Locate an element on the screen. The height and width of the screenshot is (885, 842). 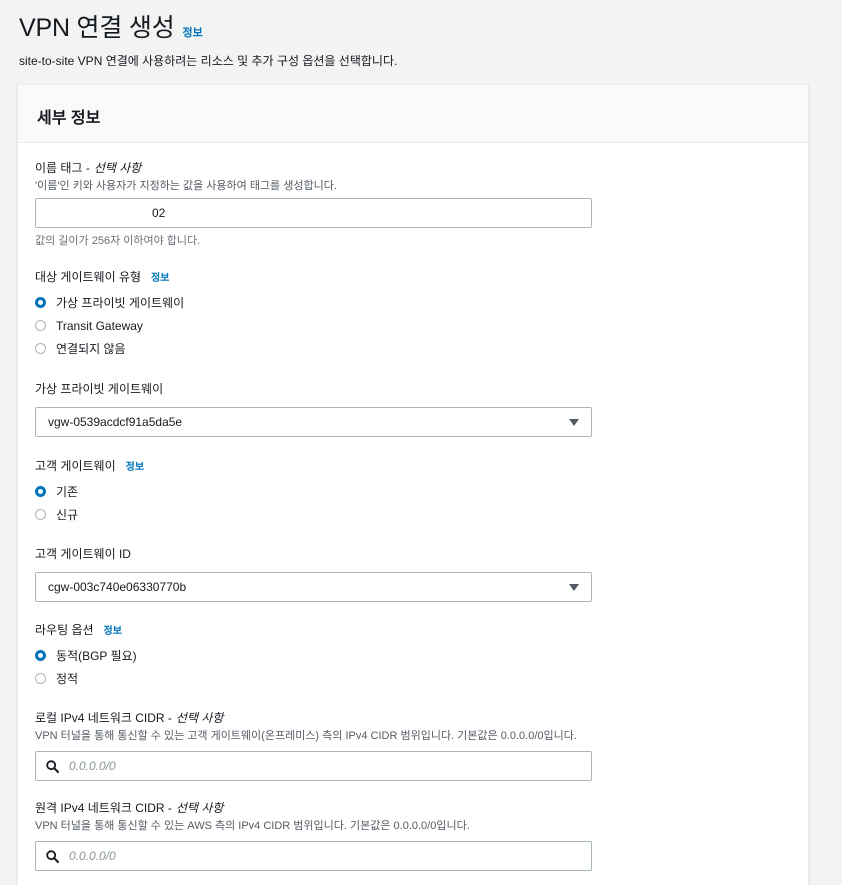
virtual-private-gateway-label: 가상 프라이빗 게이트웨이 is located at coordinates (313, 388).